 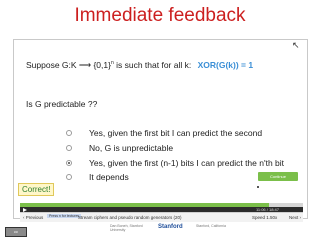 I want to click on option-2-label: No, G is unpredictable, so click(x=131, y=148).